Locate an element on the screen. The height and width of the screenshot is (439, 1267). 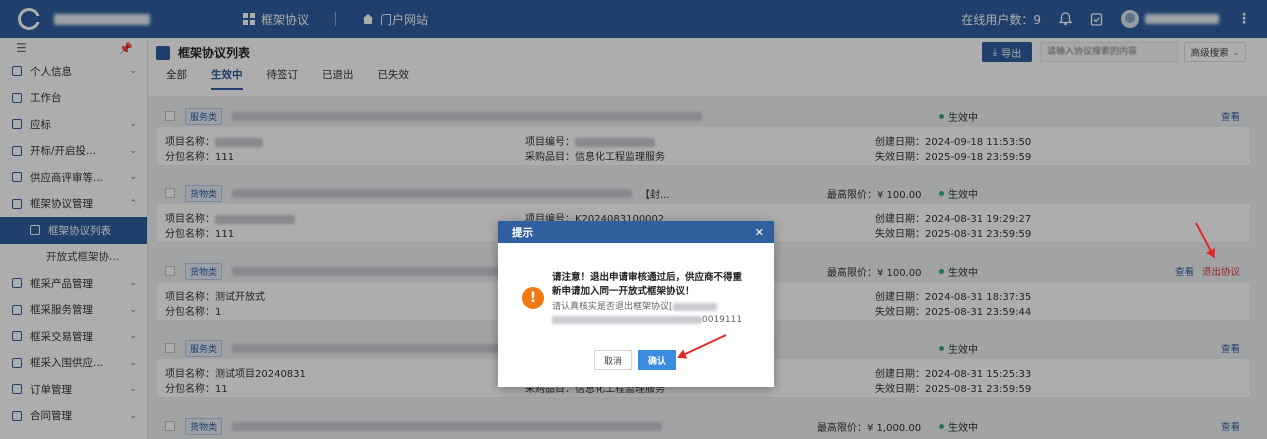
warning-message: 请注意！退出申请审核通过后，供应商不得重 新申请加入同一开放式框架协议！ is located at coordinates (658, 285).